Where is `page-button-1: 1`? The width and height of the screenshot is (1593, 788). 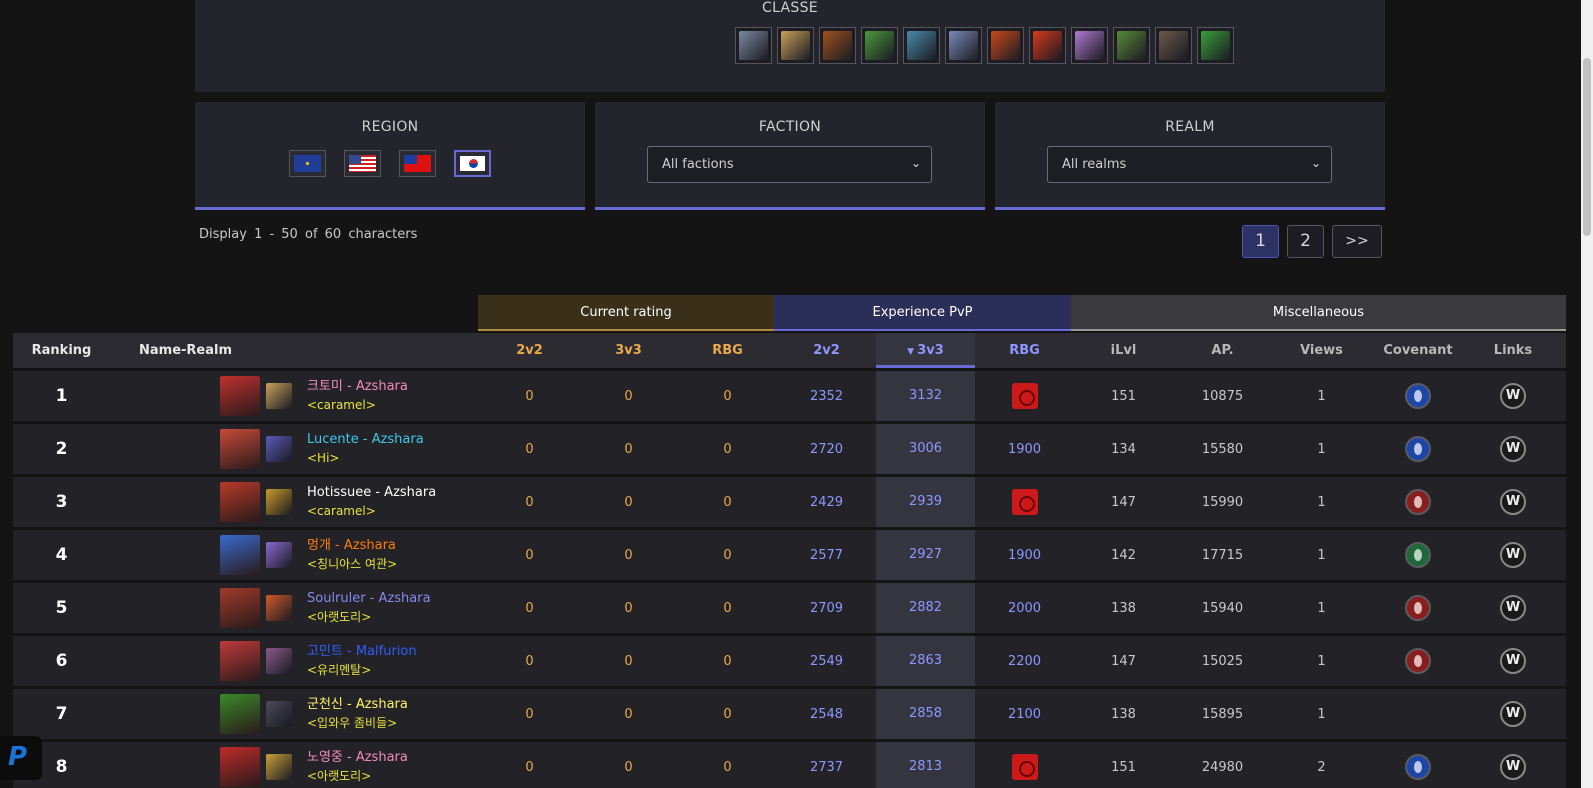
page-button-1: 1 is located at coordinates (1260, 241).